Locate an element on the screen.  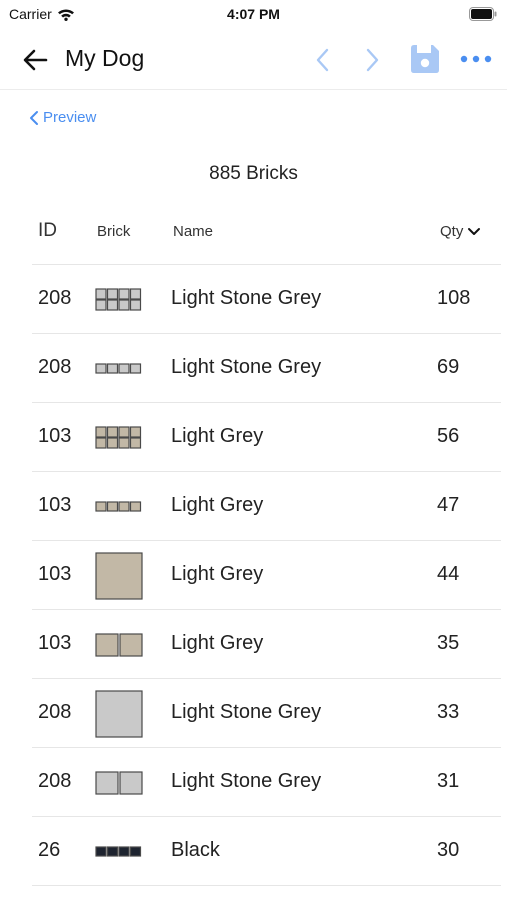
table-row: 103 Light Grey 47 is located at coordinates (266, 506).